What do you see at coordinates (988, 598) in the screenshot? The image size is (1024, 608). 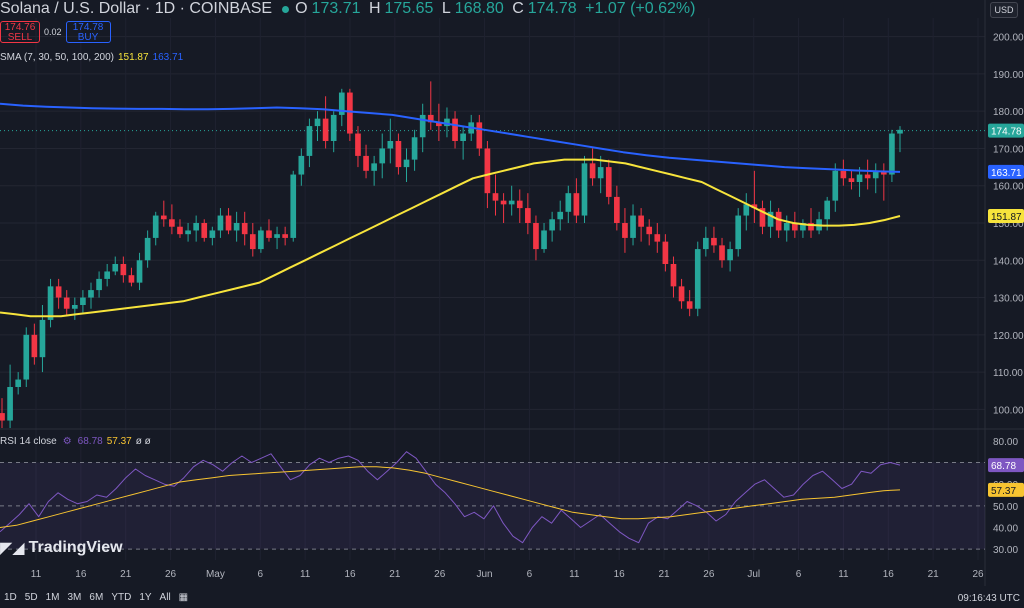 I see `clock: 09:16:43 UTC` at bounding box center [988, 598].